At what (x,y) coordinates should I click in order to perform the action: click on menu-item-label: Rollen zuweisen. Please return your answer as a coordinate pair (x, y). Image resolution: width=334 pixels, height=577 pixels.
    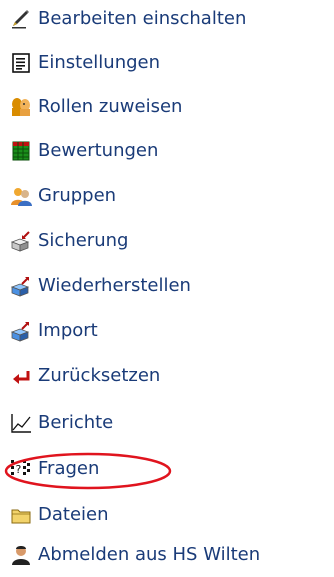
    Looking at the image, I should click on (110, 106).